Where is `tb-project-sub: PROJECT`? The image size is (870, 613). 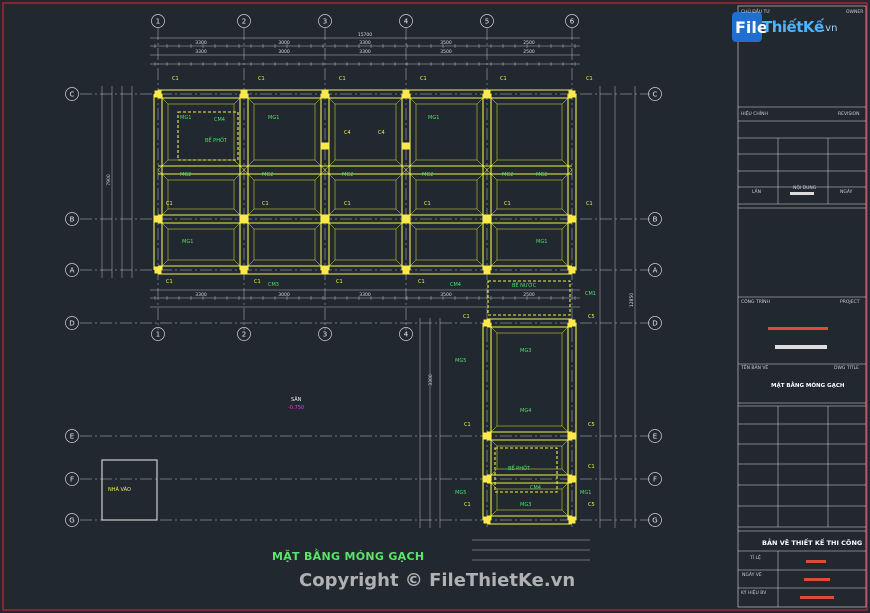 tb-project-sub: PROJECT is located at coordinates (850, 302).